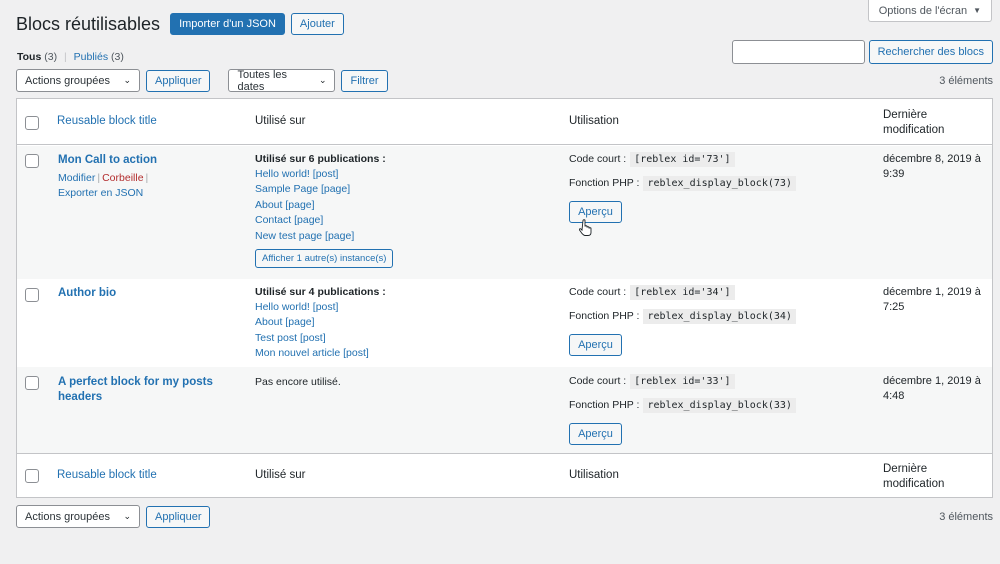 This screenshot has height=564, width=1000. Describe the element at coordinates (298, 382) in the screenshot. I see `used-on-cell: Pas encore utilisé.` at that location.